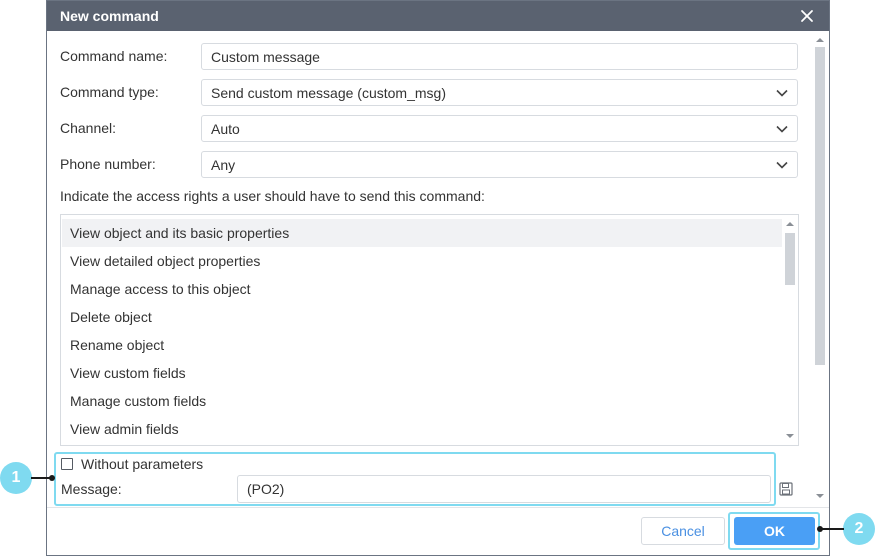 The image size is (875, 558). Describe the element at coordinates (108, 164) in the screenshot. I see `phone-number-label: Phone number:` at that location.